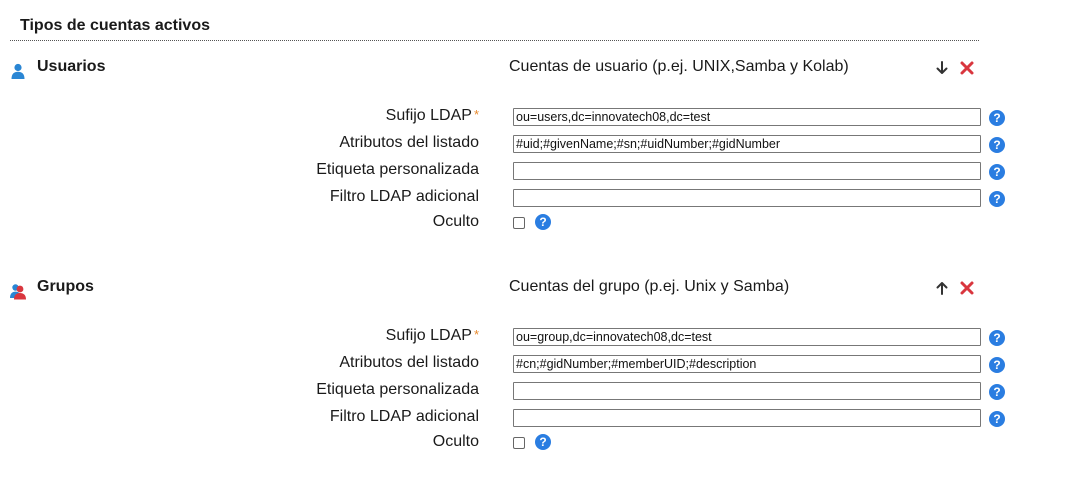 The image size is (1067, 480). What do you see at coordinates (649, 286) in the screenshot?
I see `account-type-description: Cuentas del grupo (p.ej. Unix y Samba)` at bounding box center [649, 286].